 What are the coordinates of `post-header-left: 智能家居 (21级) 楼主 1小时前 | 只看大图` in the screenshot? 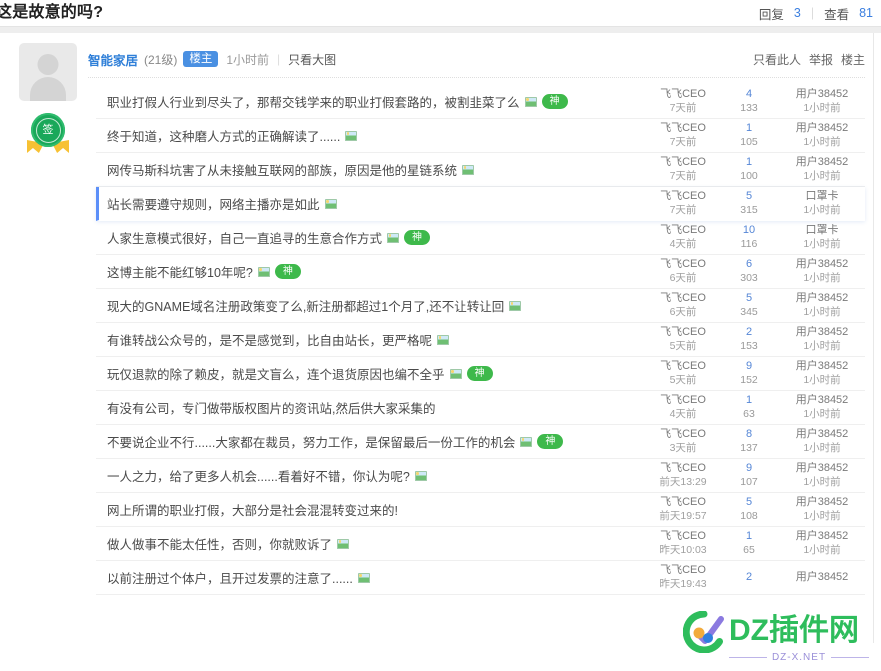 It's located at (212, 59).